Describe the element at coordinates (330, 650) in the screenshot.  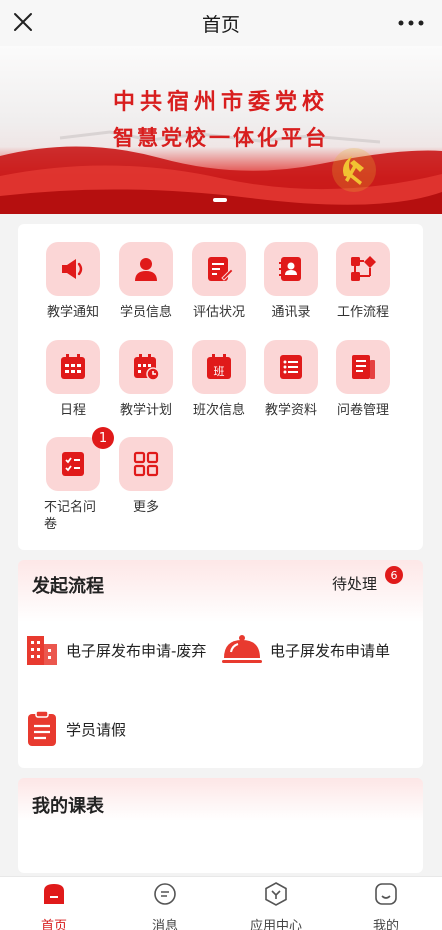
I see `flow-item-label: 电子屏发布申请单` at that location.